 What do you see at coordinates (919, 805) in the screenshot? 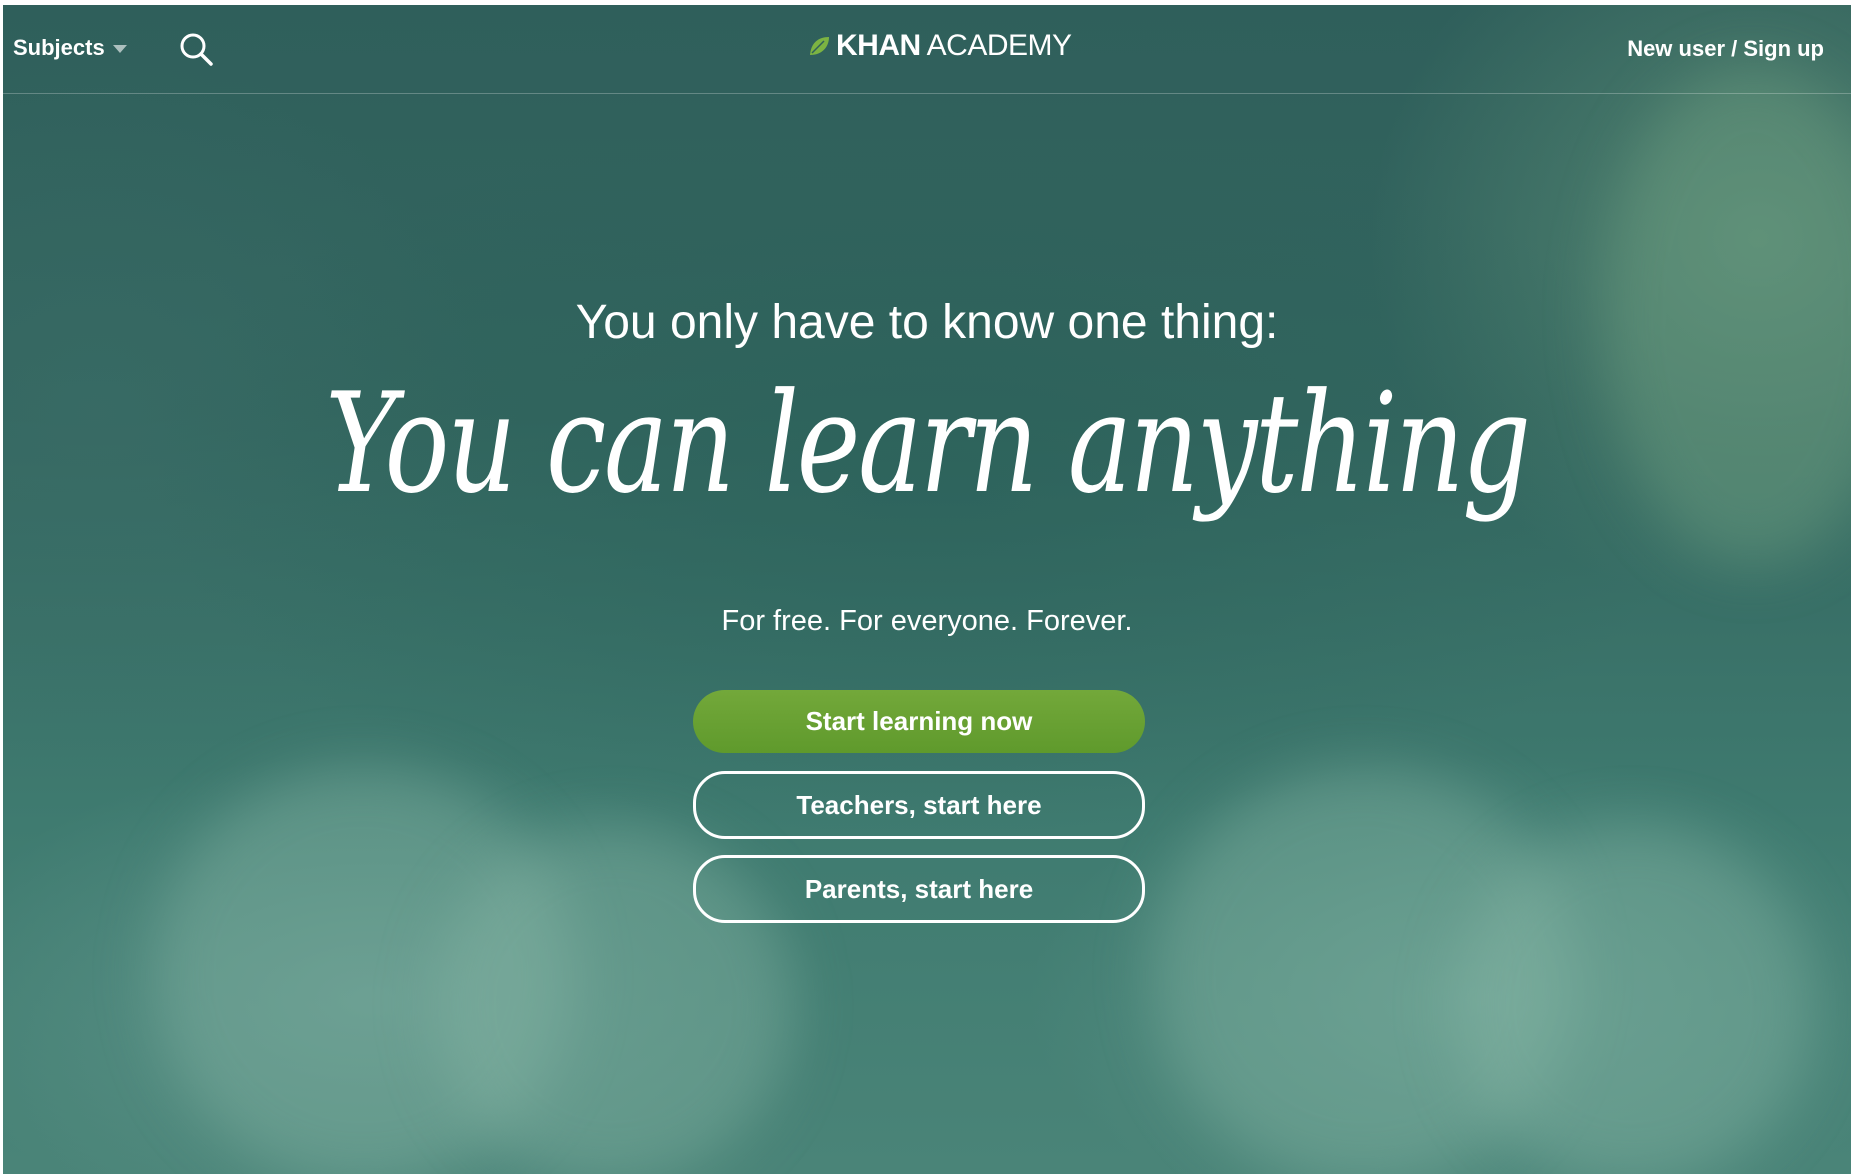
I see `teachers-start-button: Teachers, start here` at bounding box center [919, 805].